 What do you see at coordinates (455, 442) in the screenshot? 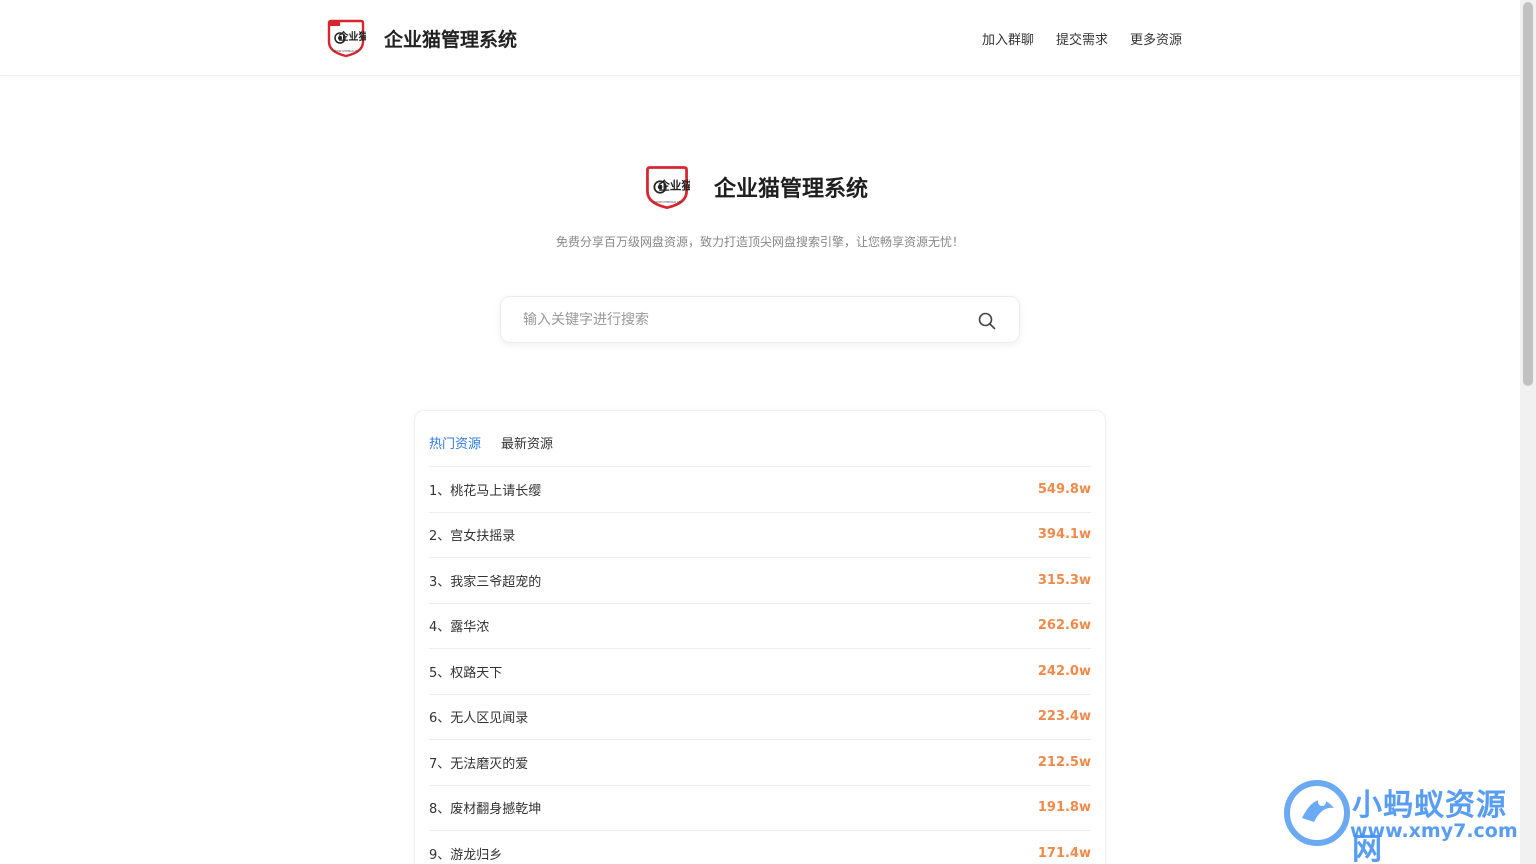
I see `tab-hot-resources: 热门资源` at bounding box center [455, 442].